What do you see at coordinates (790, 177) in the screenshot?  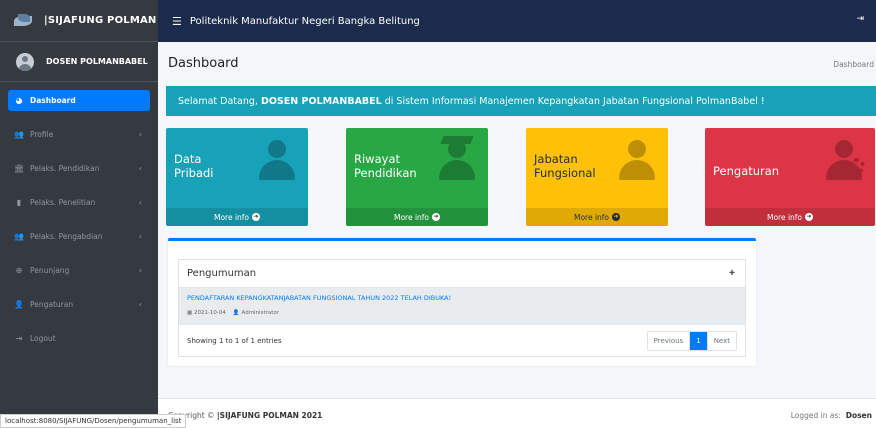 I see `box-pengaturan: Pengaturan More info ➜` at bounding box center [790, 177].